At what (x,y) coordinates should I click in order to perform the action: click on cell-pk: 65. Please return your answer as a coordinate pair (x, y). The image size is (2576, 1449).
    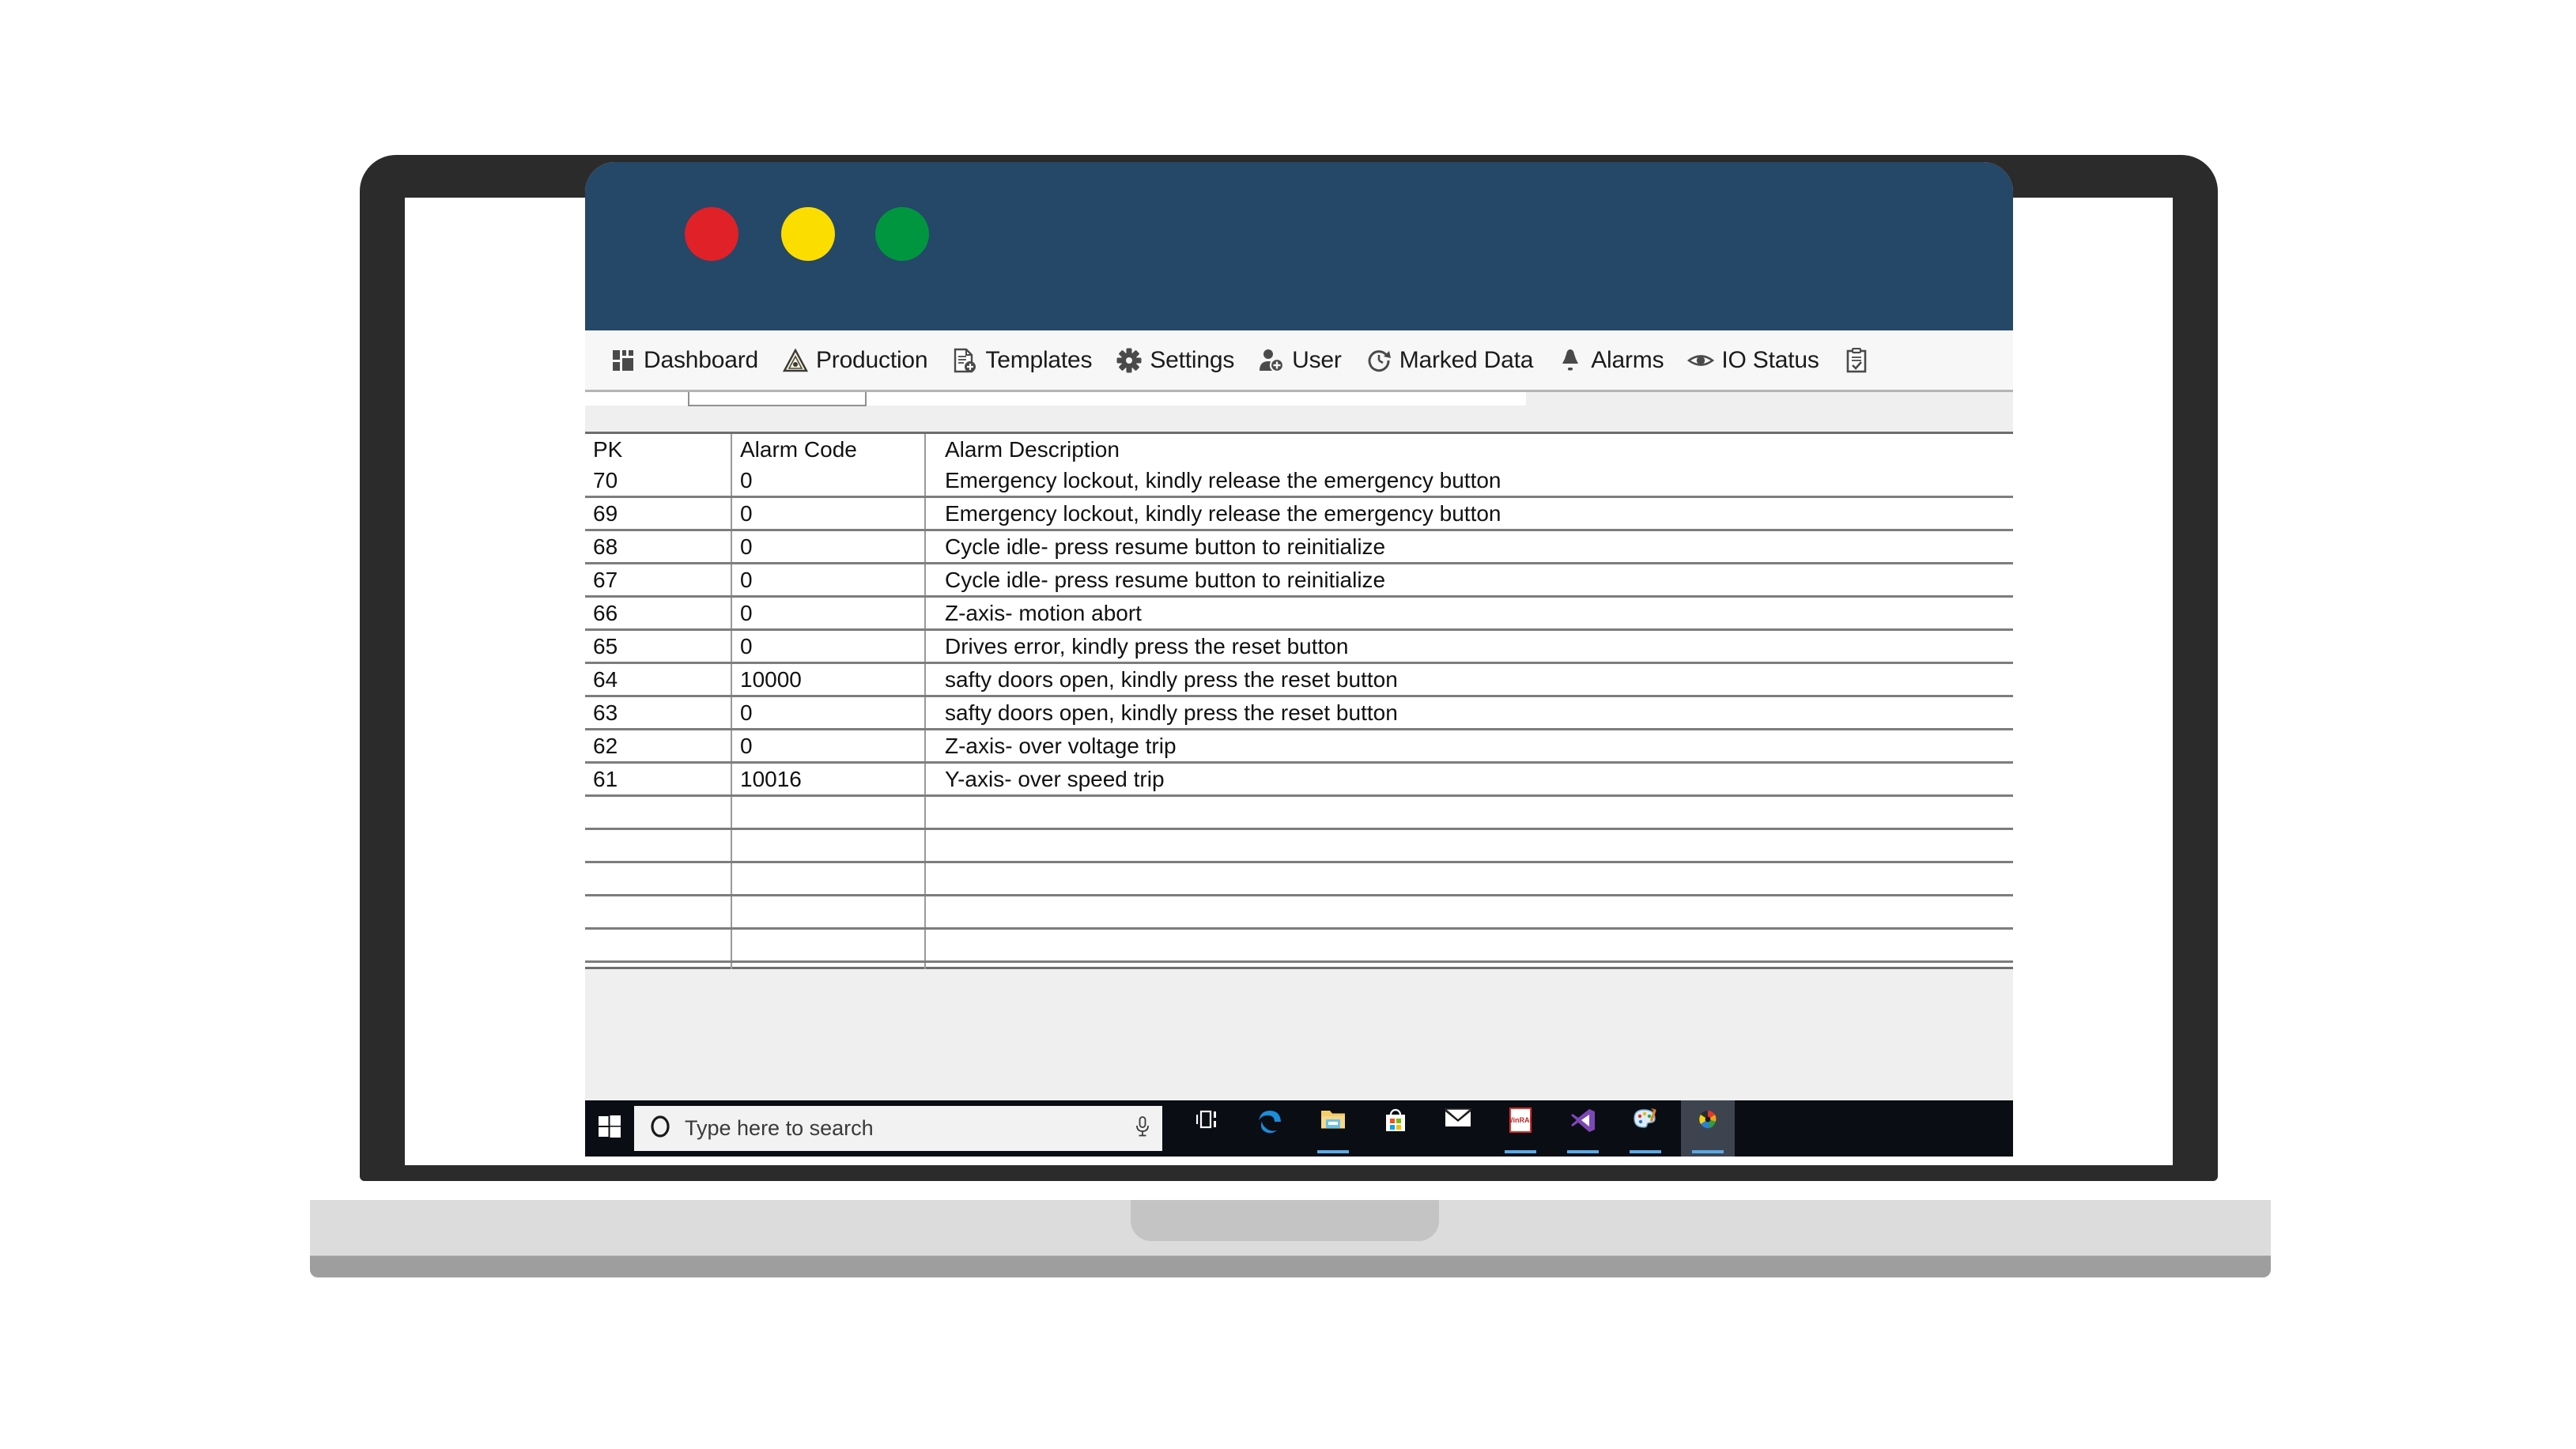
    Looking at the image, I should click on (658, 646).